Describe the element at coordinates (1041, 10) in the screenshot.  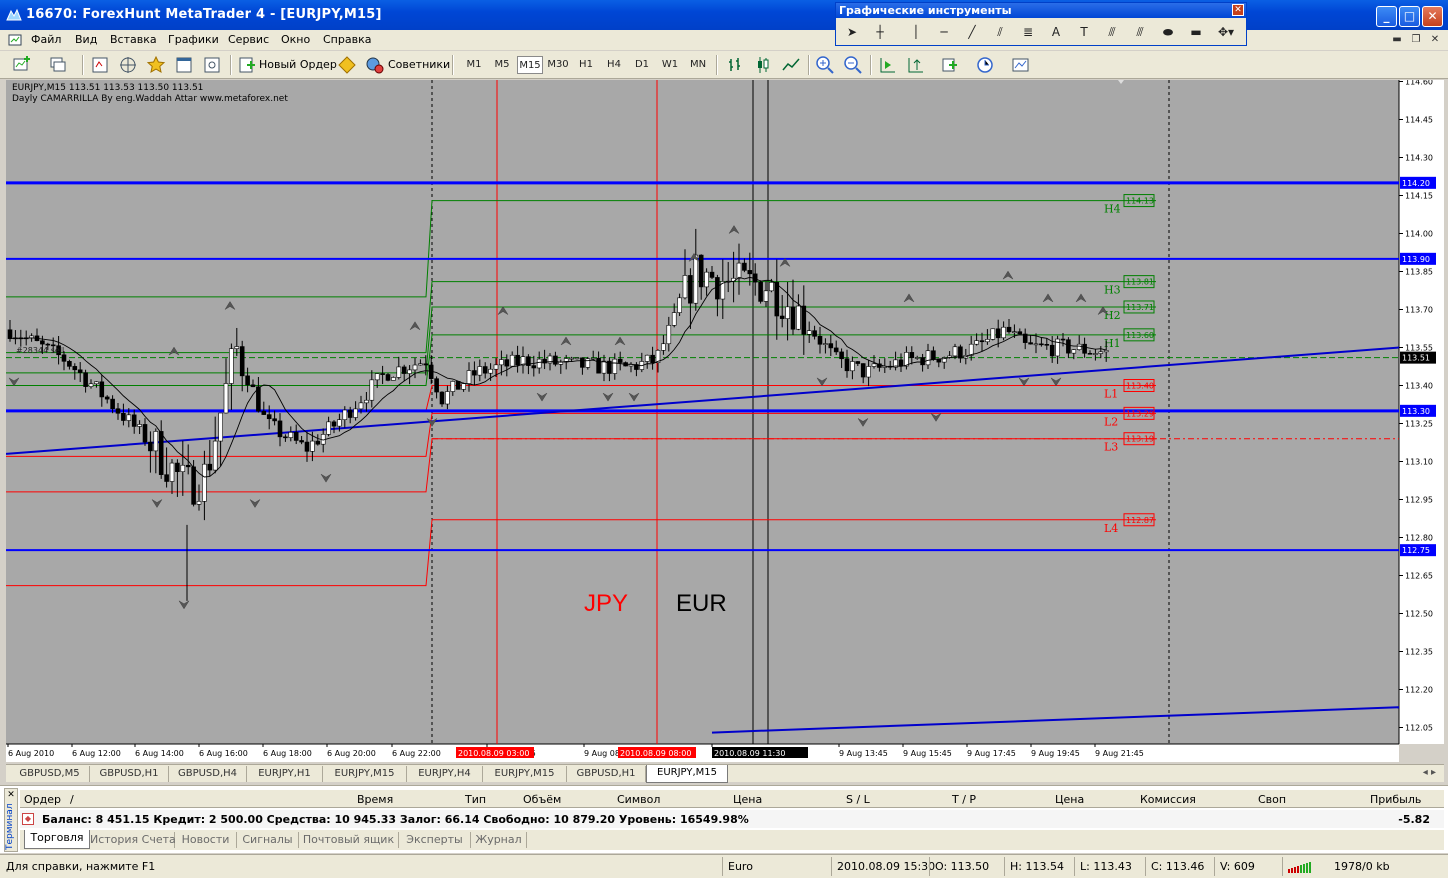
I see `drawing-tools-header: Графические инструменты ✕` at that location.